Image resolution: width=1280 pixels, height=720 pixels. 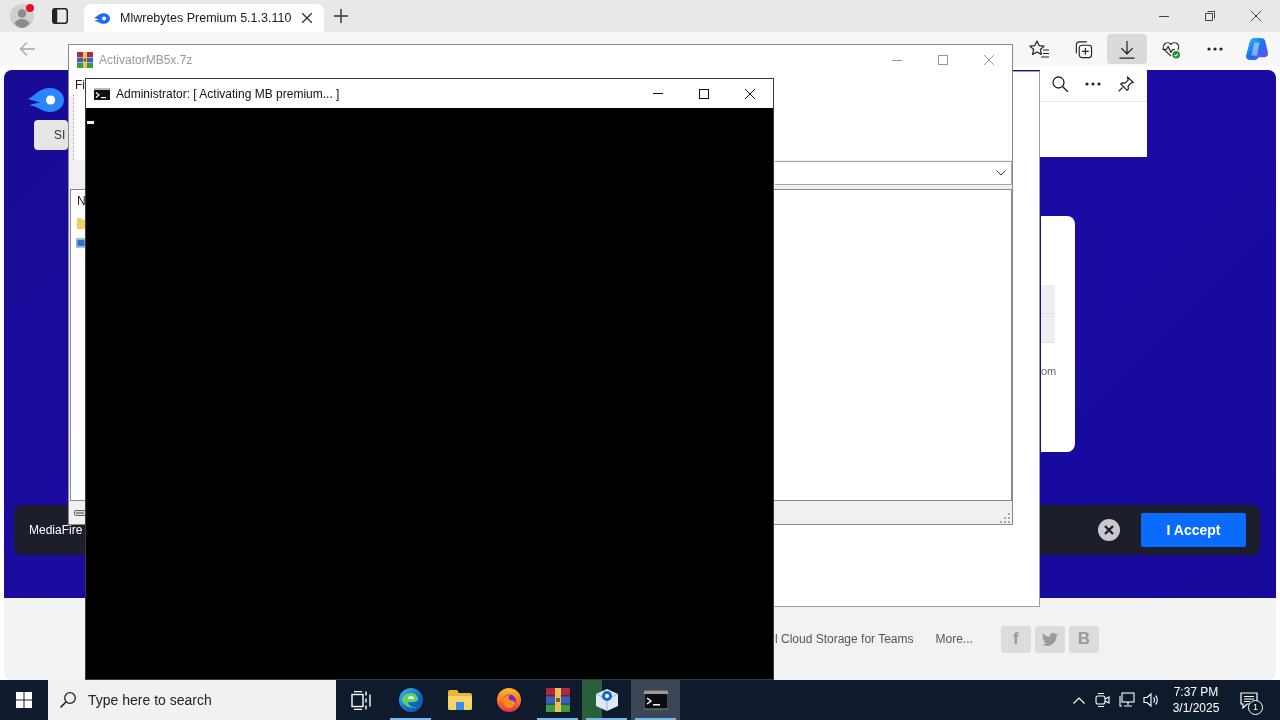 What do you see at coordinates (1039, 49) in the screenshot?
I see `star-list-icon` at bounding box center [1039, 49].